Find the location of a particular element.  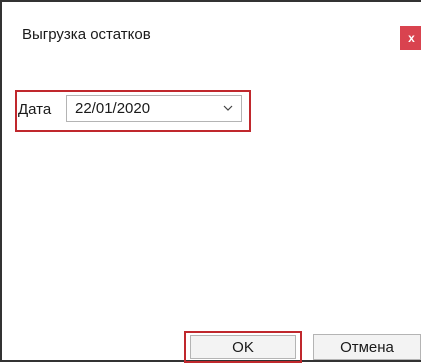

date-label: Дата is located at coordinates (35, 109).